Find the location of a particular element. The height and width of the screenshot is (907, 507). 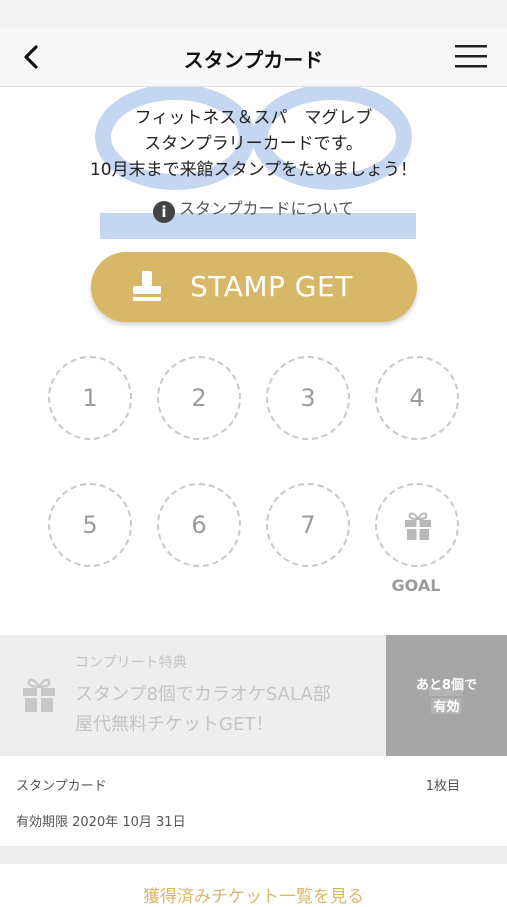

about-stamp-card-link: i スタンプカードについて is located at coordinates (253, 209).